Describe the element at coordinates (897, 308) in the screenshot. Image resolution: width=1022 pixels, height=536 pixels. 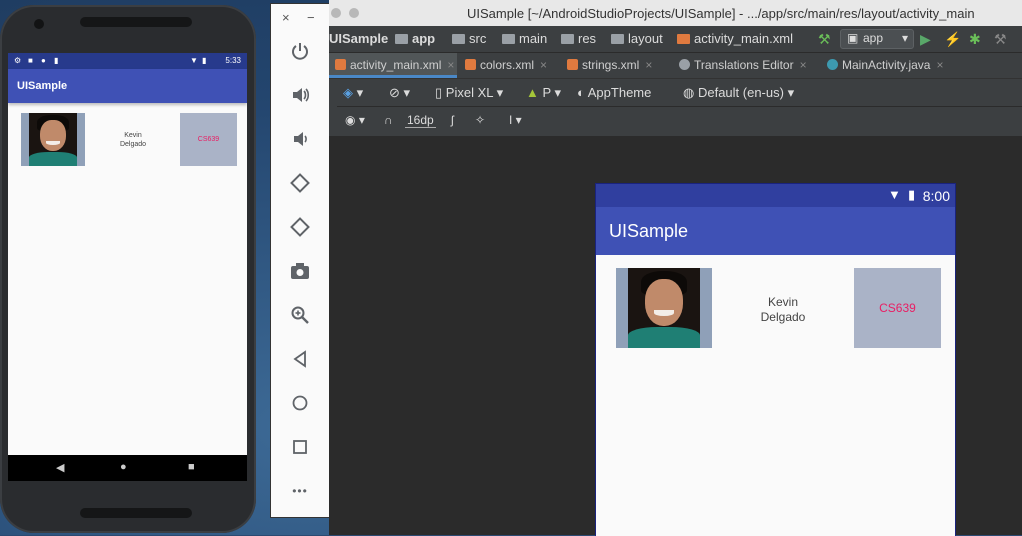
I see `preview-course-tag: CS639` at that location.